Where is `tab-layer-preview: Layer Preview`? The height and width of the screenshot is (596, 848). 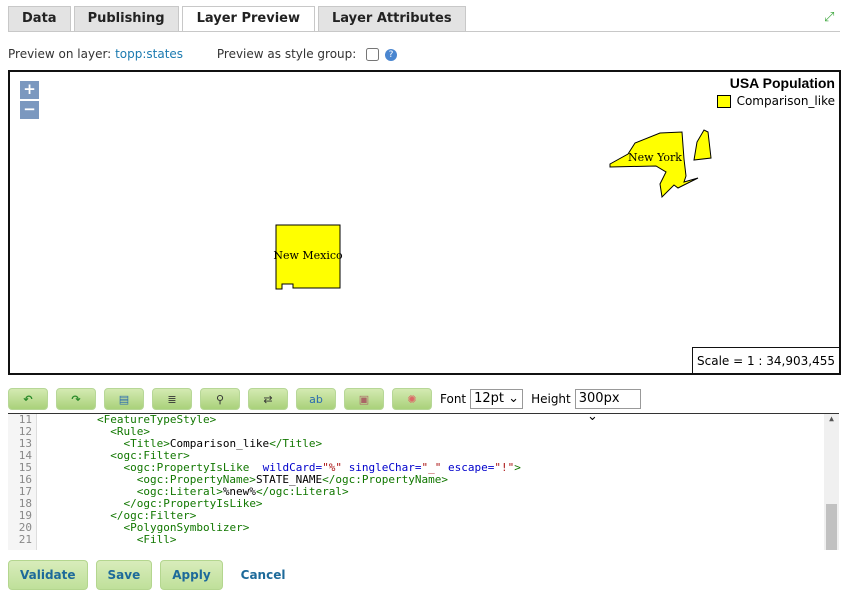 tab-layer-preview: Layer Preview is located at coordinates (248, 19).